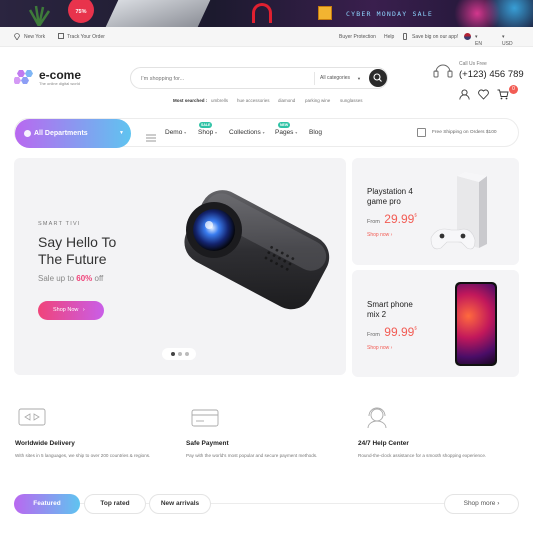  What do you see at coordinates (357, 37) in the screenshot?
I see `buyer-protection-link: Buyer Protection` at bounding box center [357, 37].